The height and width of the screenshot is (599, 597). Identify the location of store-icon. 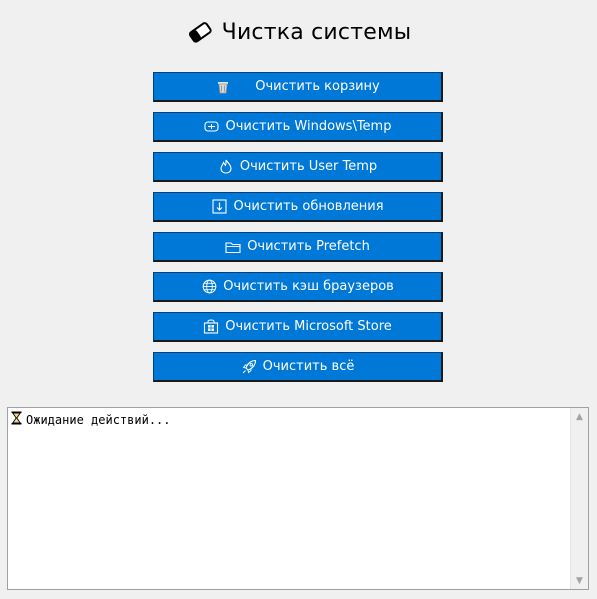
(211, 327).